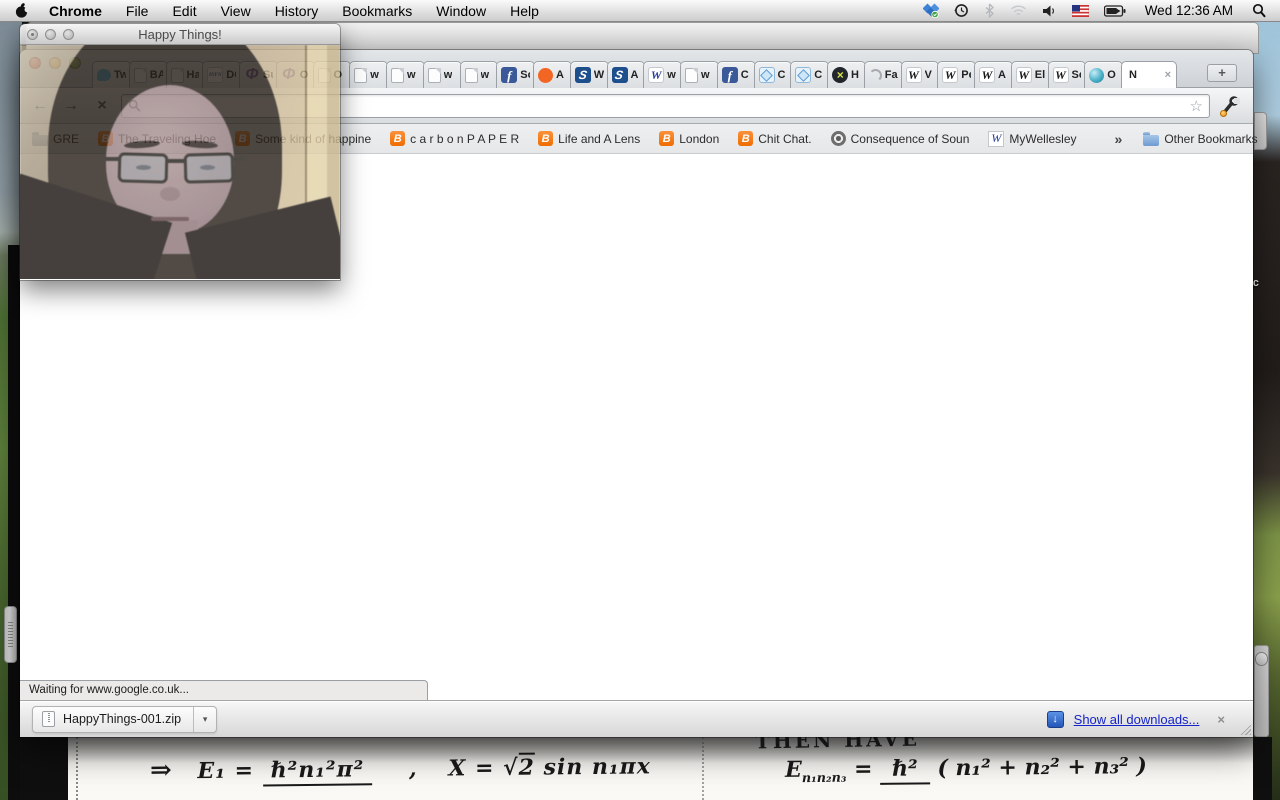 The width and height of the screenshot is (1280, 800). Describe the element at coordinates (961, 10) in the screenshot. I see `time-machine-icon` at that location.